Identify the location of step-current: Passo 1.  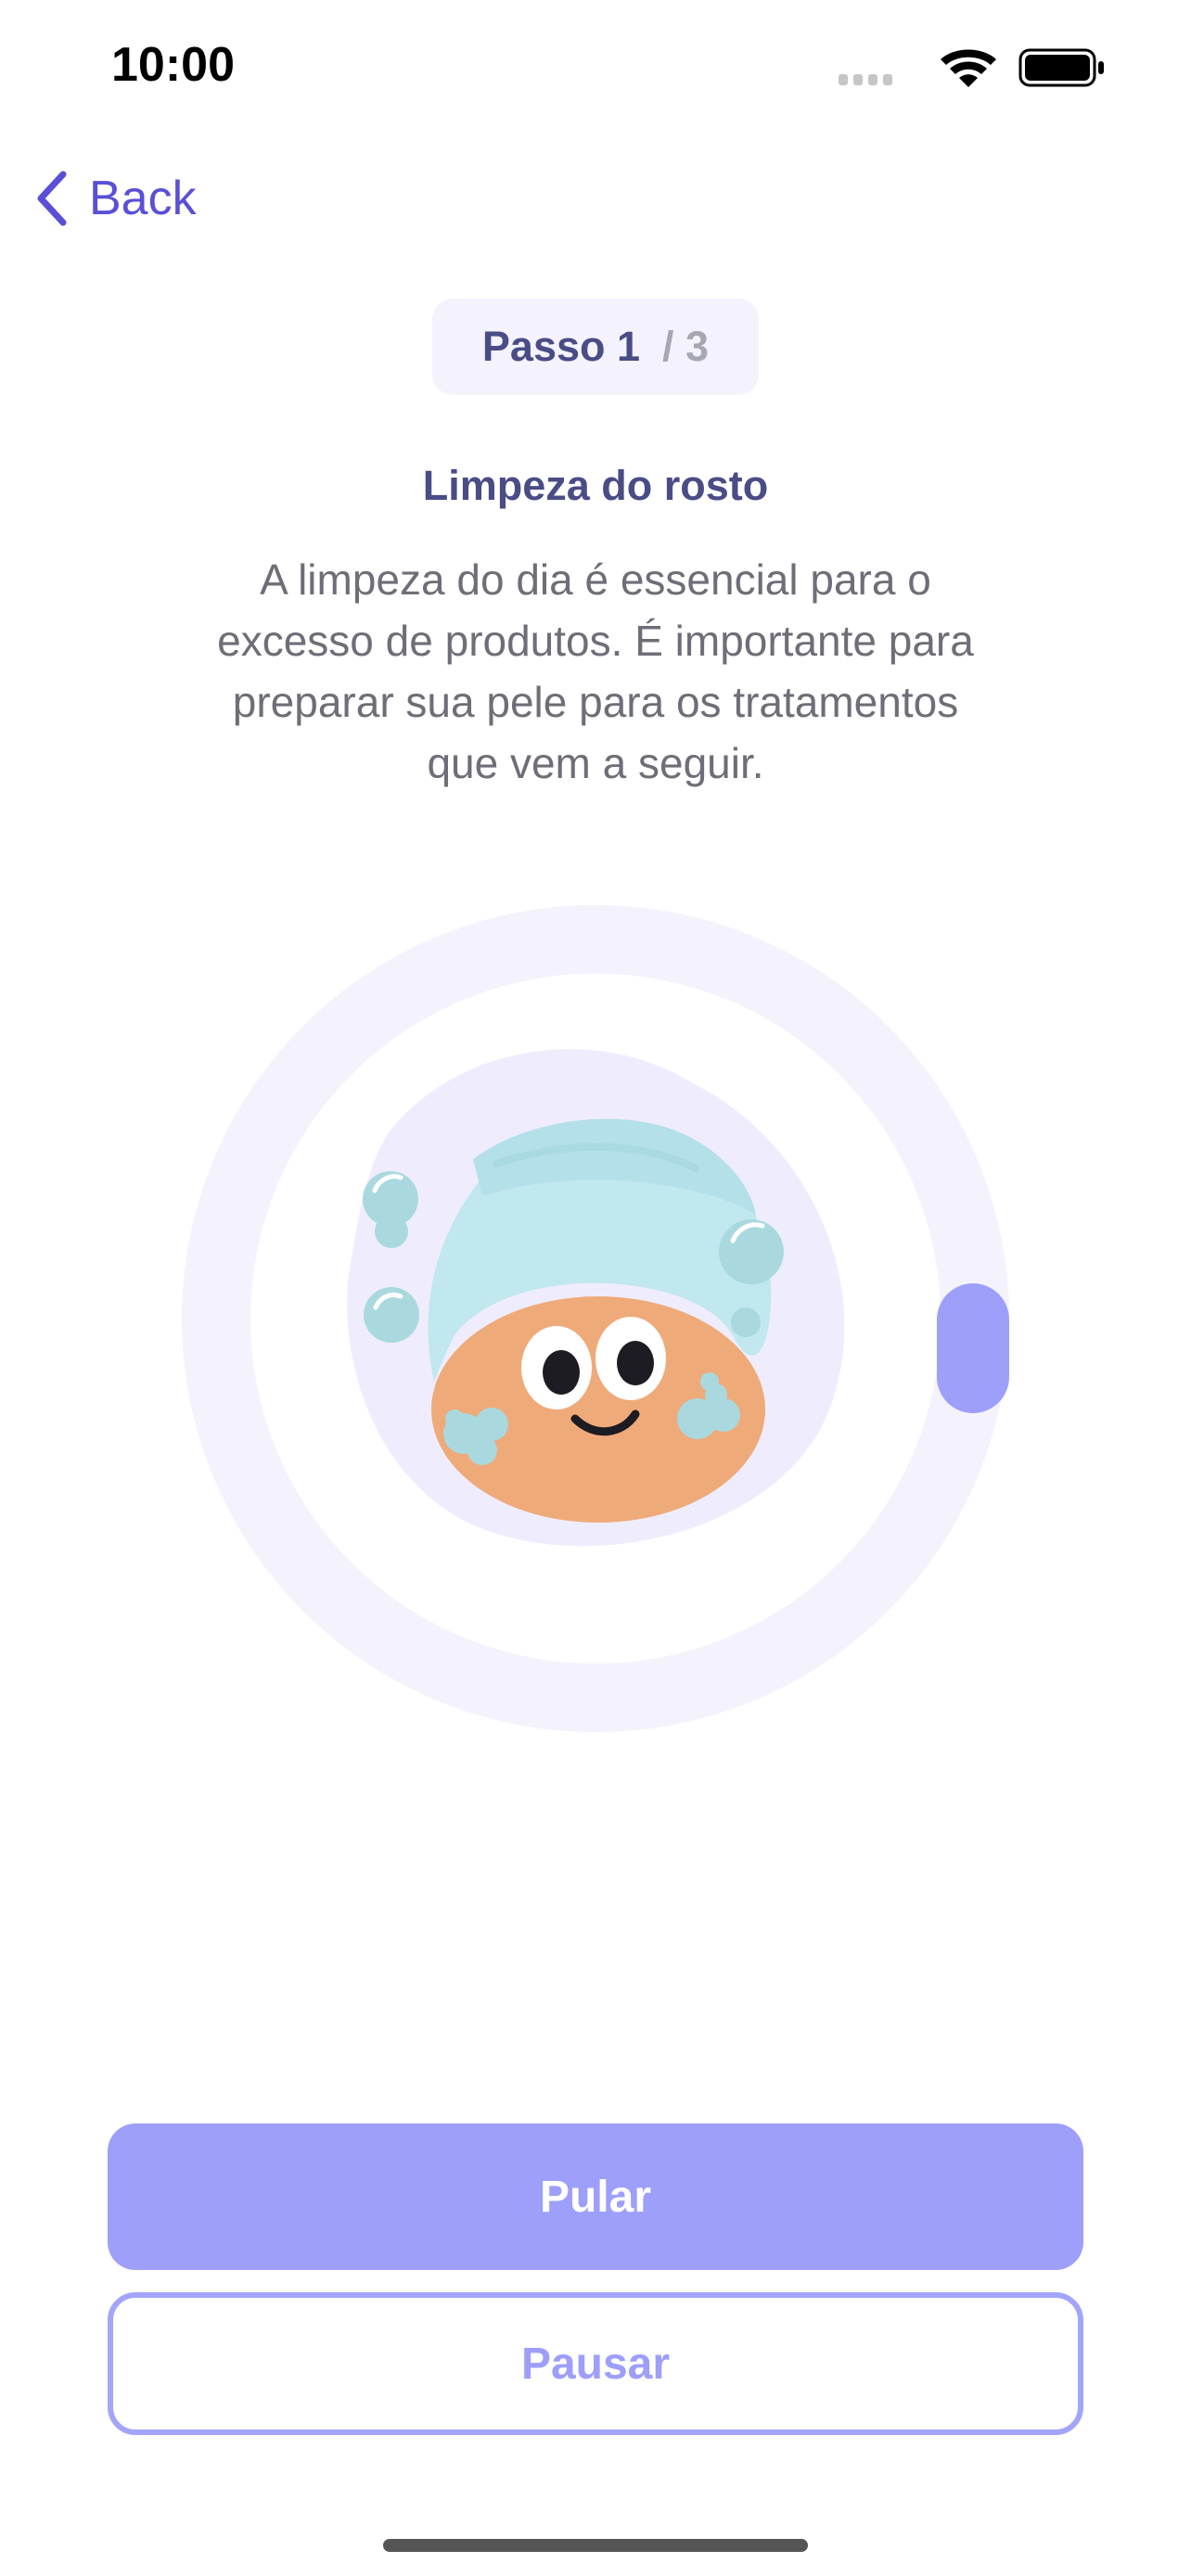
(561, 346).